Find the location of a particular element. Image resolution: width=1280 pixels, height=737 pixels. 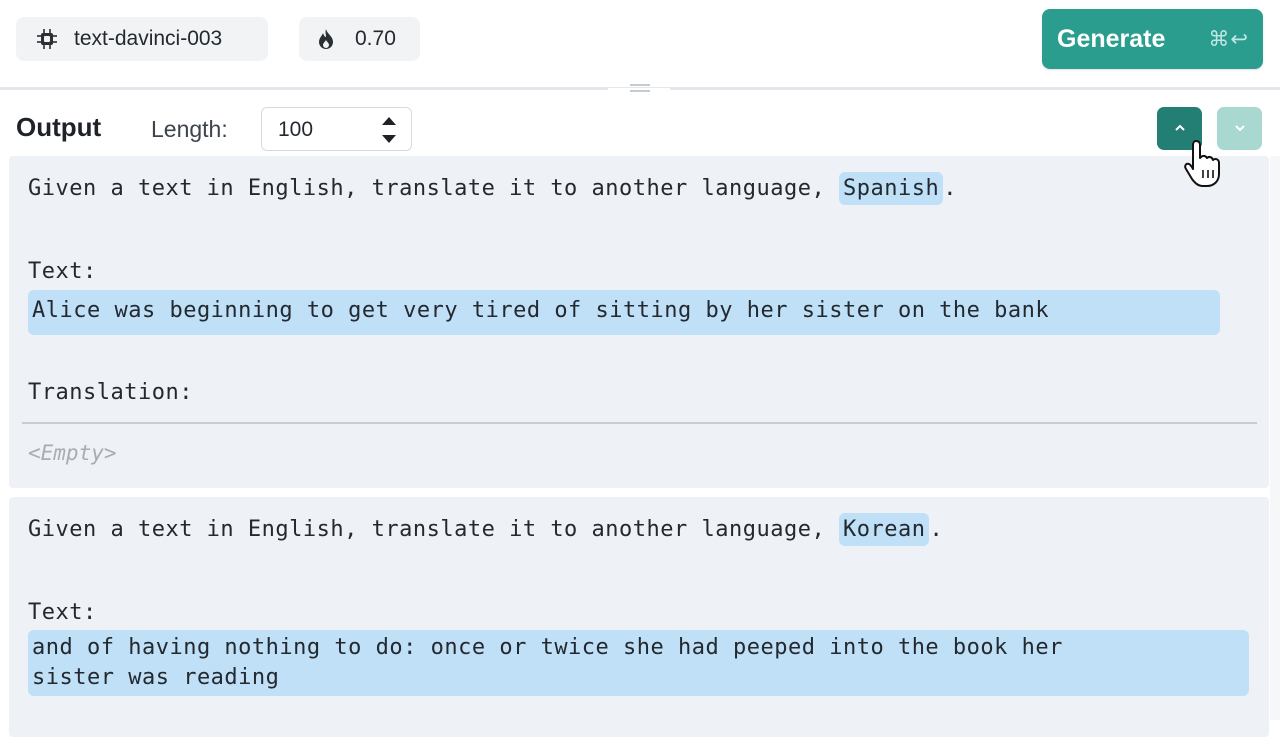

chip-icon is located at coordinates (47, 39).